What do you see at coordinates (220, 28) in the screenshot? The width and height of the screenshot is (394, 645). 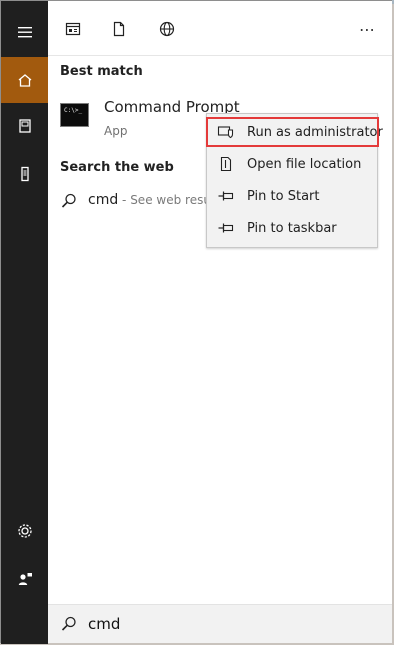 I see `filter-toolbar: ⋯` at bounding box center [220, 28].